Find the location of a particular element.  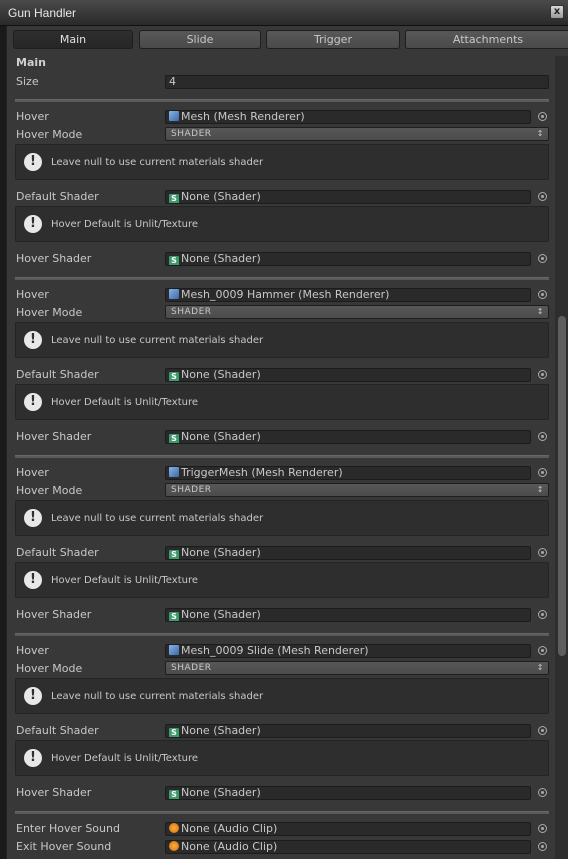

hover-field: Mesh_0009 Slide (Mesh Renderer) is located at coordinates (348, 651).